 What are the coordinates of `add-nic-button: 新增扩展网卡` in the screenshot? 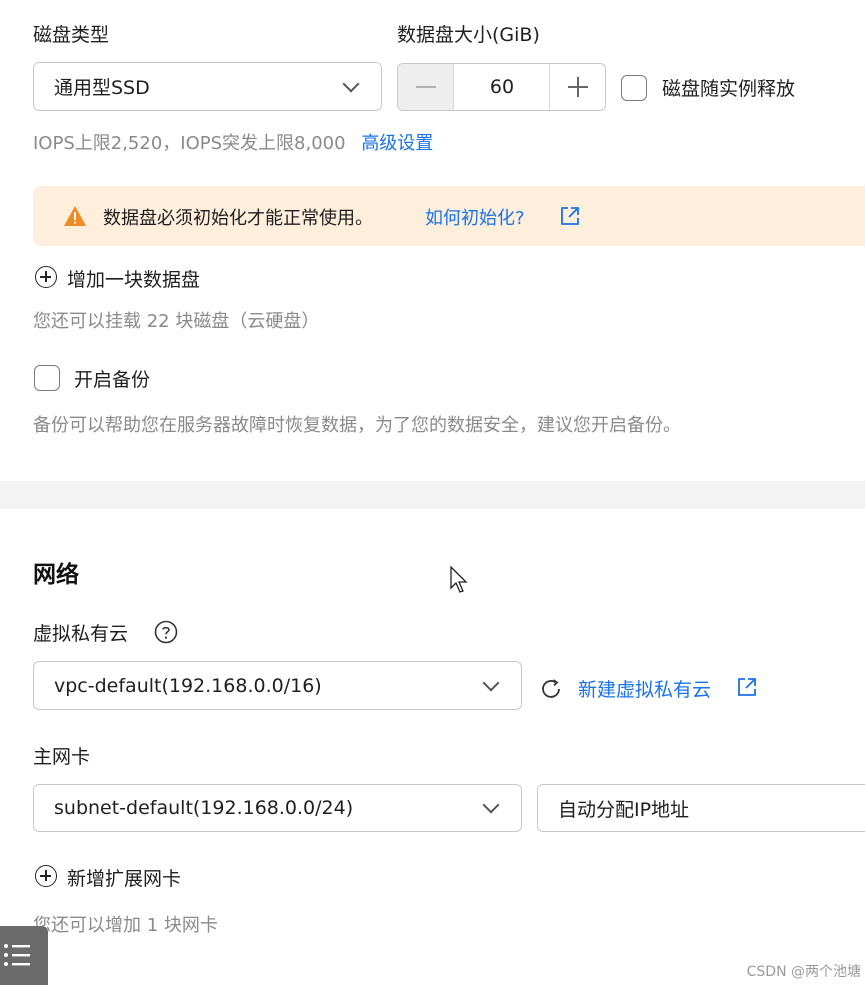 It's located at (124, 877).